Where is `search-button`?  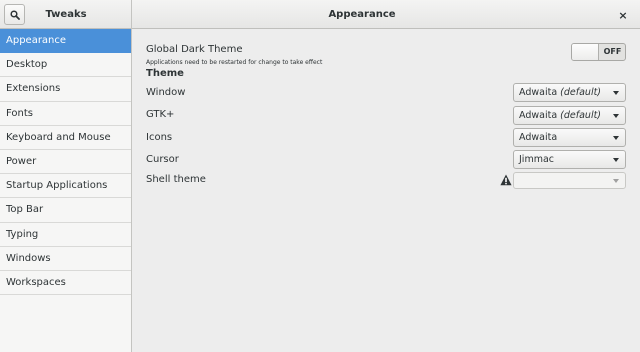
search-button is located at coordinates (14, 14).